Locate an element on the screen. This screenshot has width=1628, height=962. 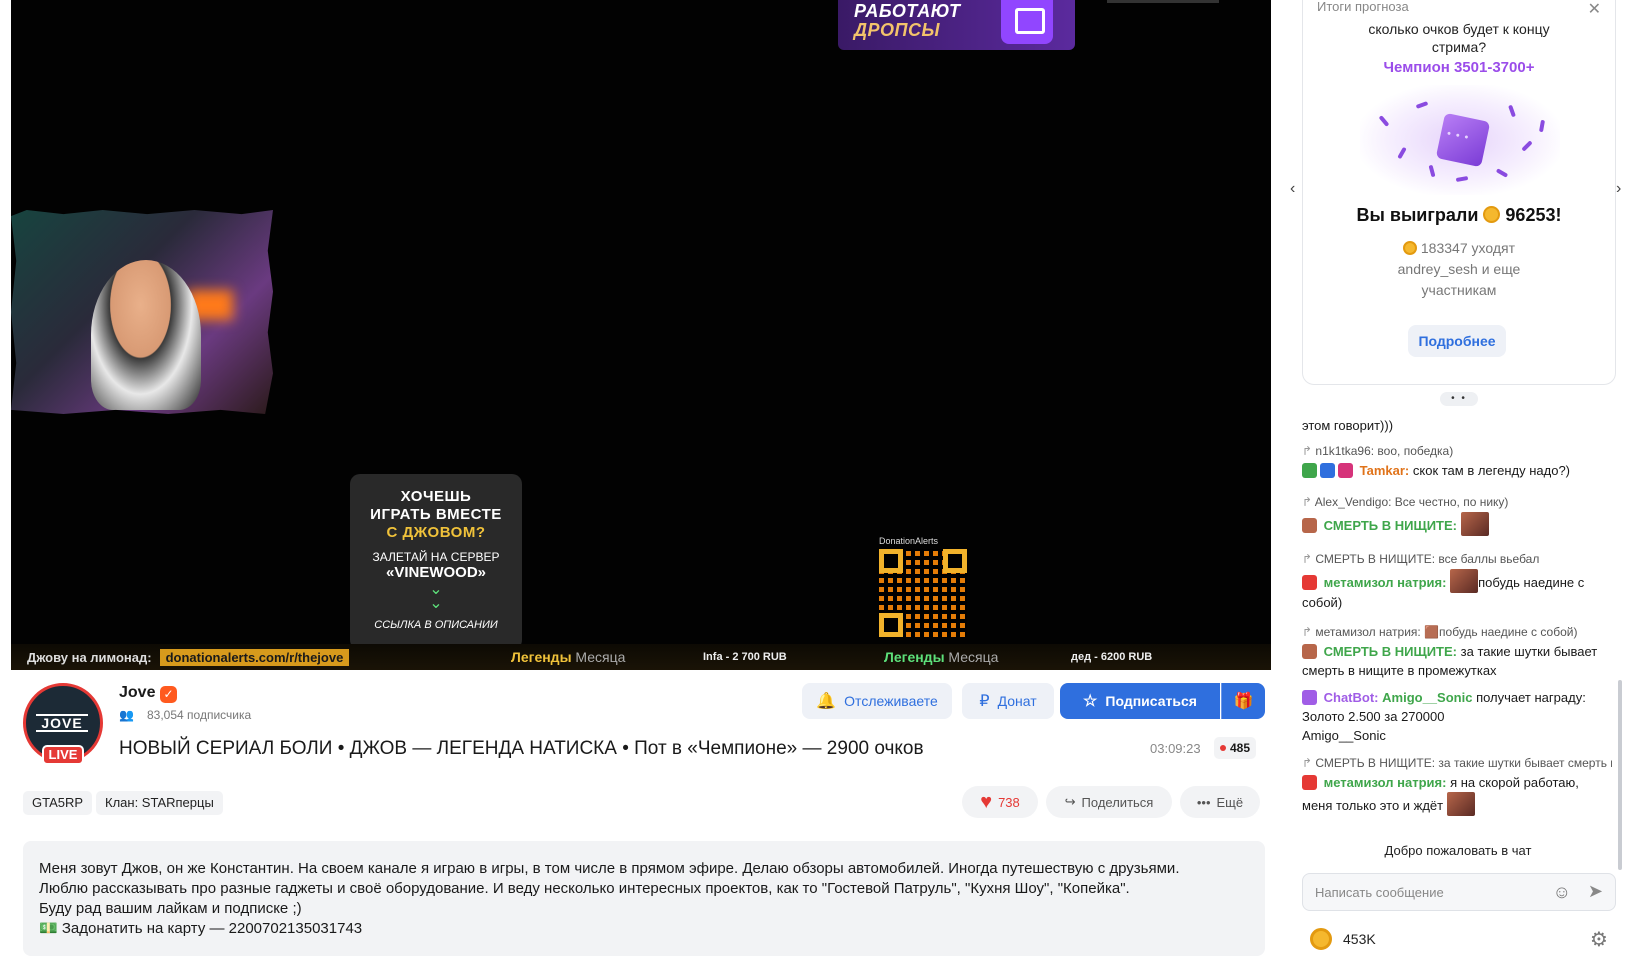
message-text-cont: собой) is located at coordinates (1322, 602).